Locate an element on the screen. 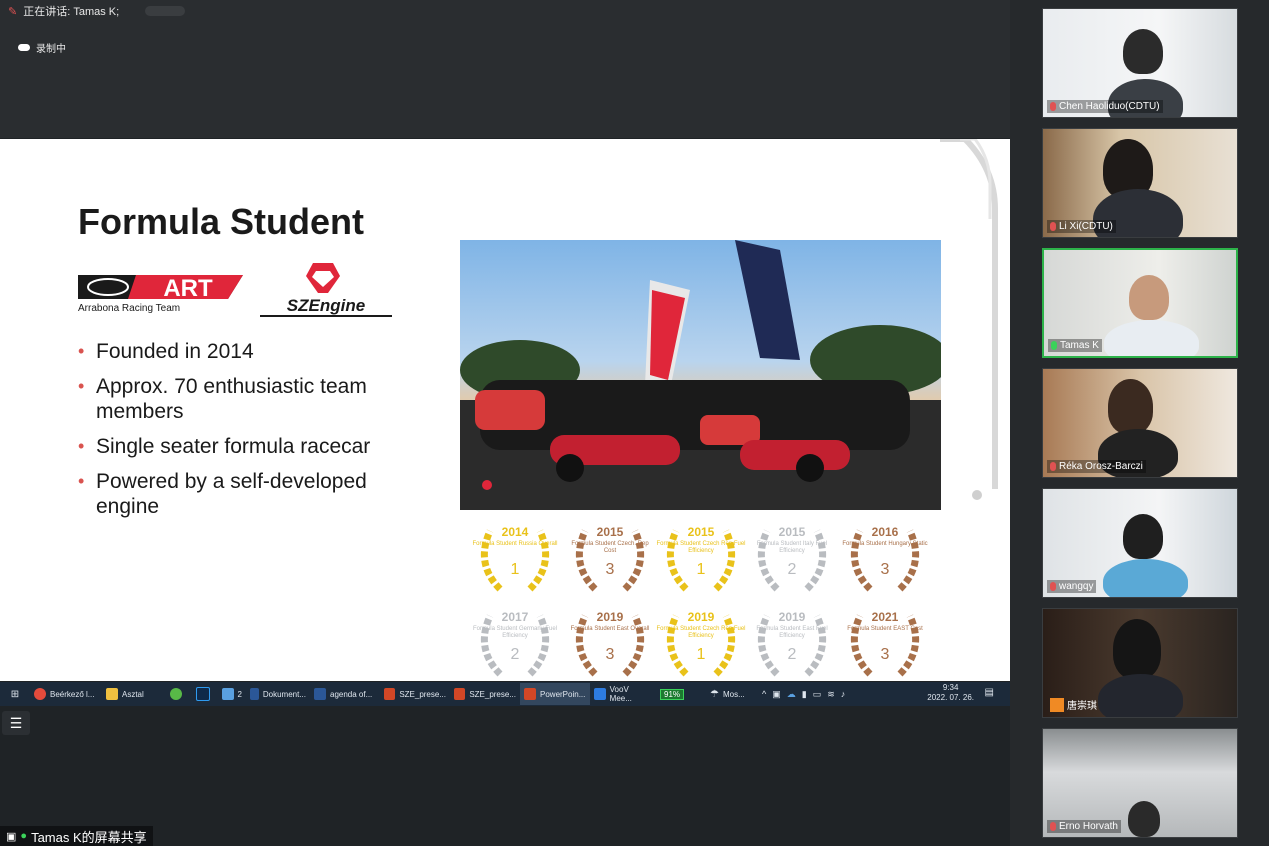 The image size is (1269, 846). participant-name-tag: Réka Orosz-Barczi is located at coordinates (1096, 466).